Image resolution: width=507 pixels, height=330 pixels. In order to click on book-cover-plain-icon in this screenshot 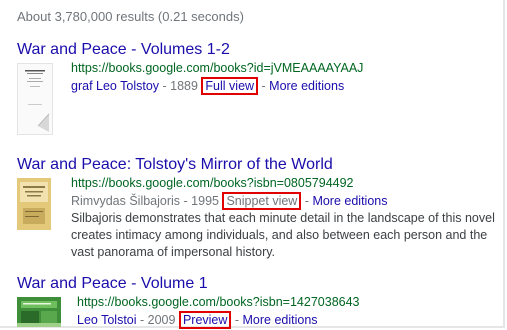, I will do `click(35, 99)`.